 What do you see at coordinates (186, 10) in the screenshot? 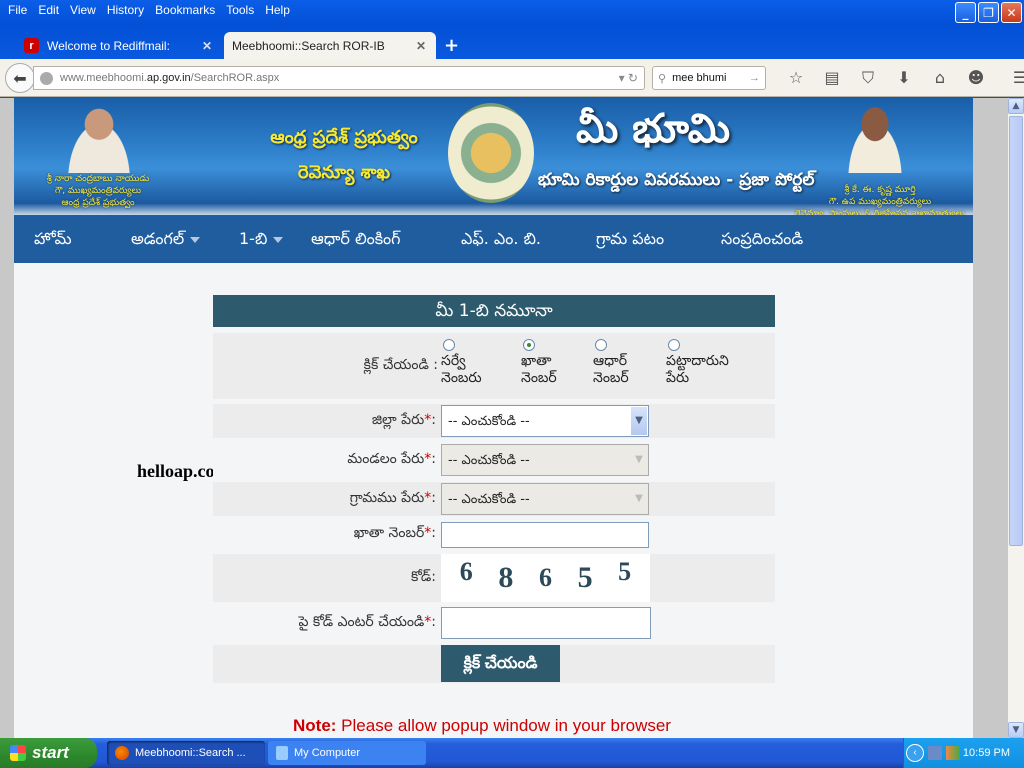
I see `menu-bookmarks: Bookmarks` at bounding box center [186, 10].